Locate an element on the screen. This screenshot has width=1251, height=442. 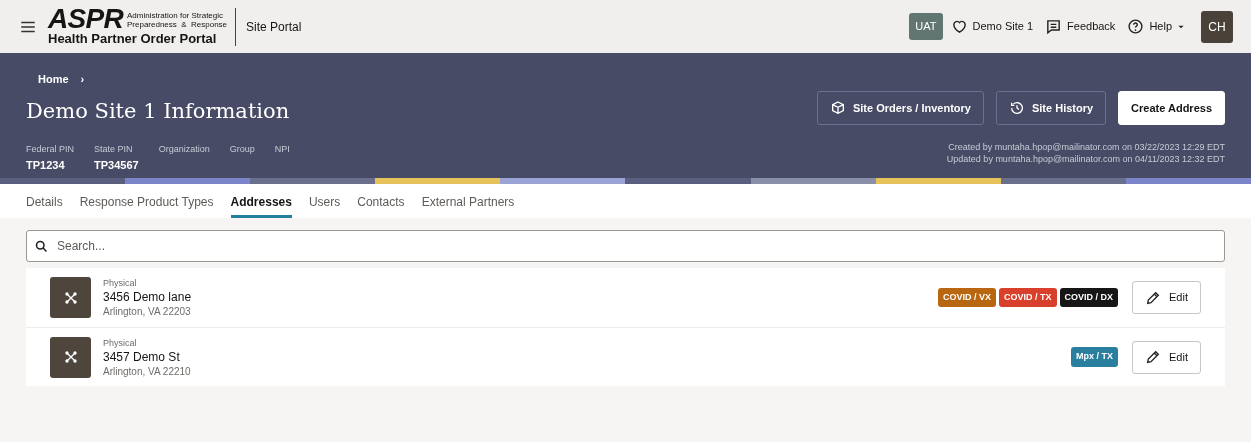
tab: Contacts is located at coordinates (381, 203).